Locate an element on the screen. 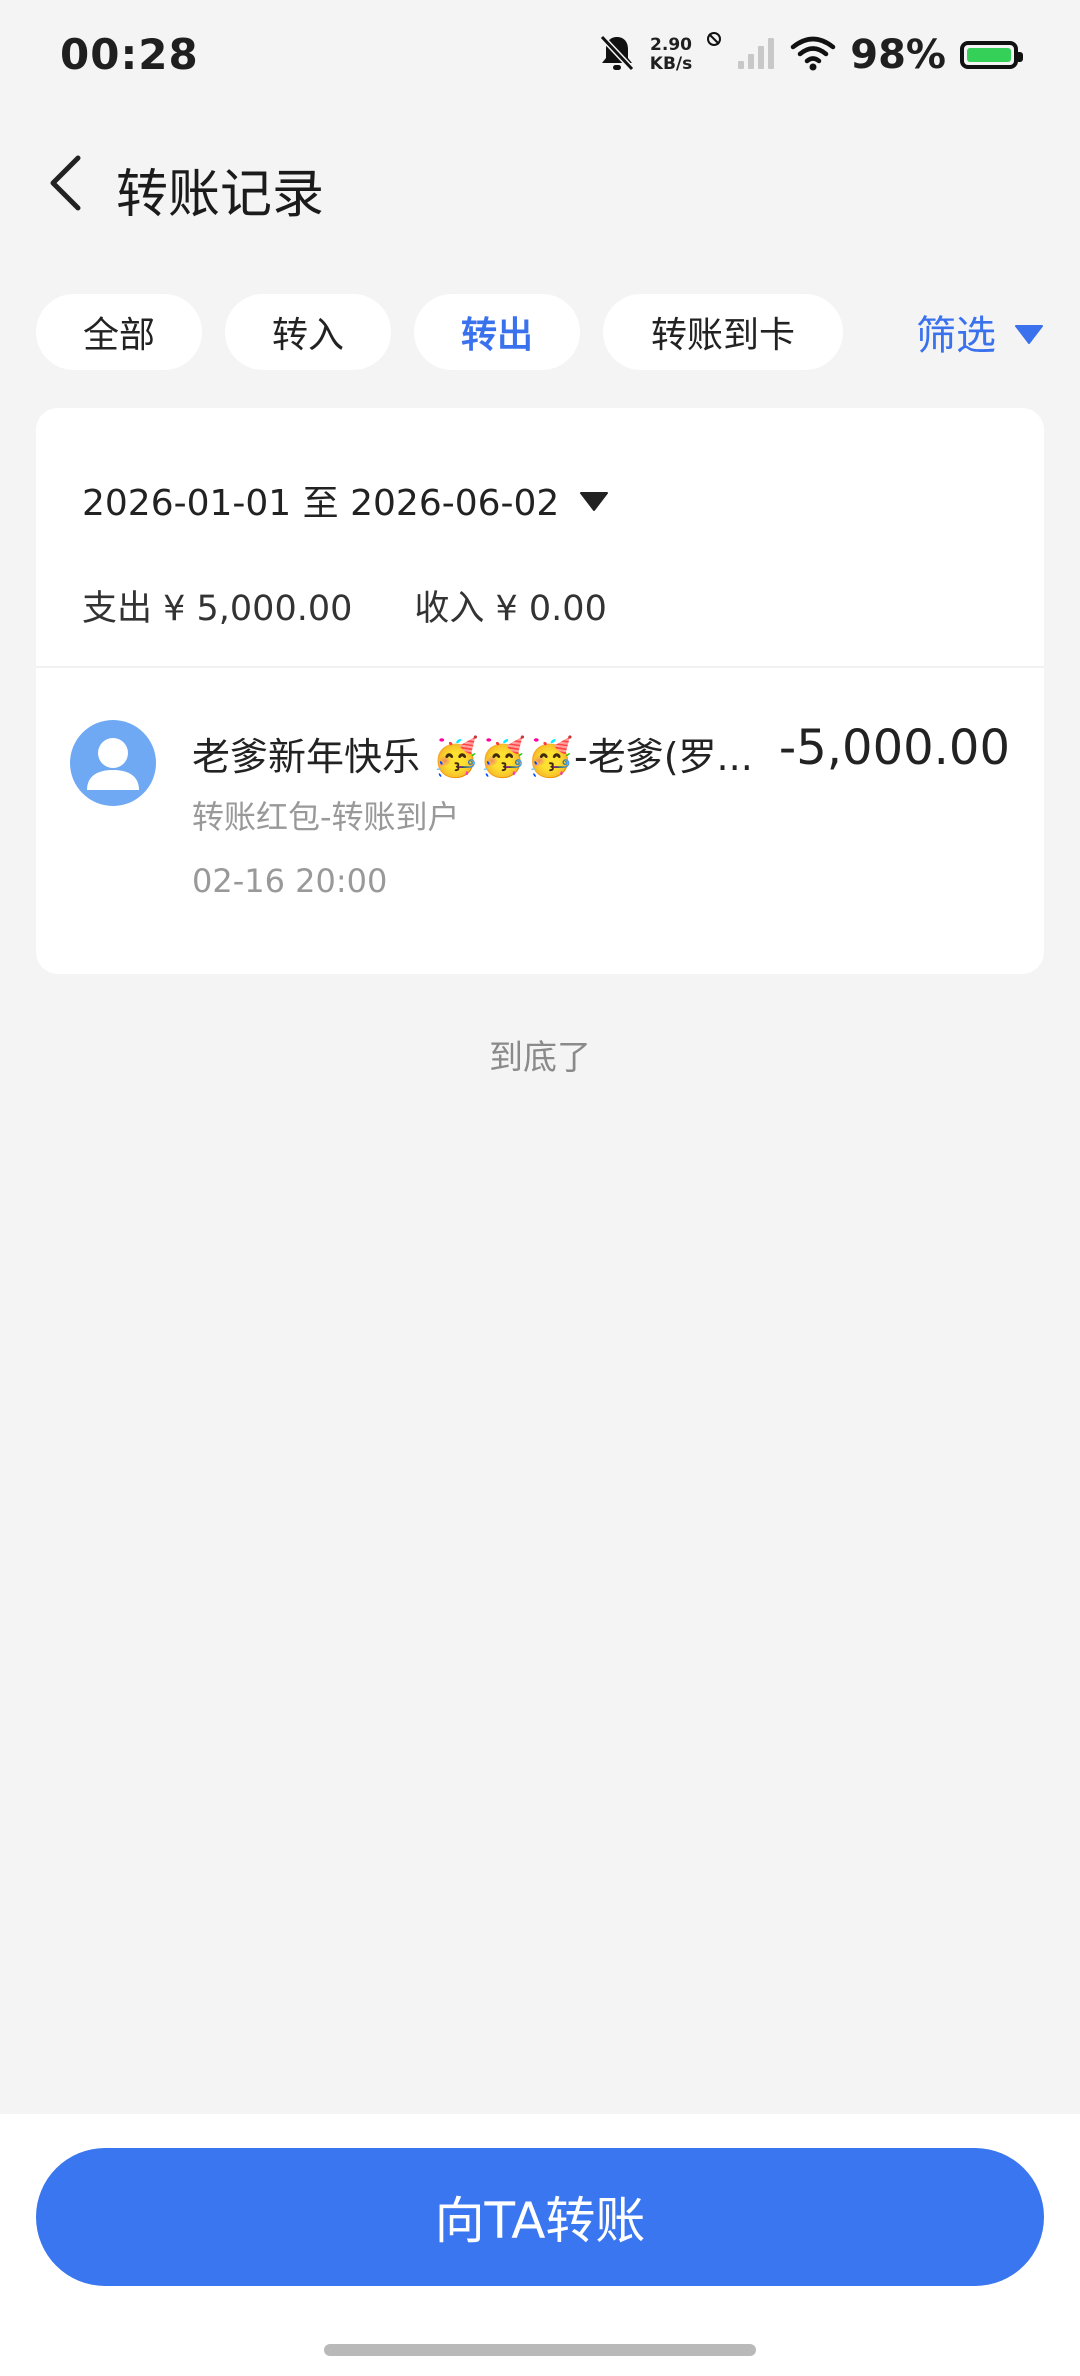 The width and height of the screenshot is (1080, 2376). battery-percent: 98% is located at coordinates (898, 55).